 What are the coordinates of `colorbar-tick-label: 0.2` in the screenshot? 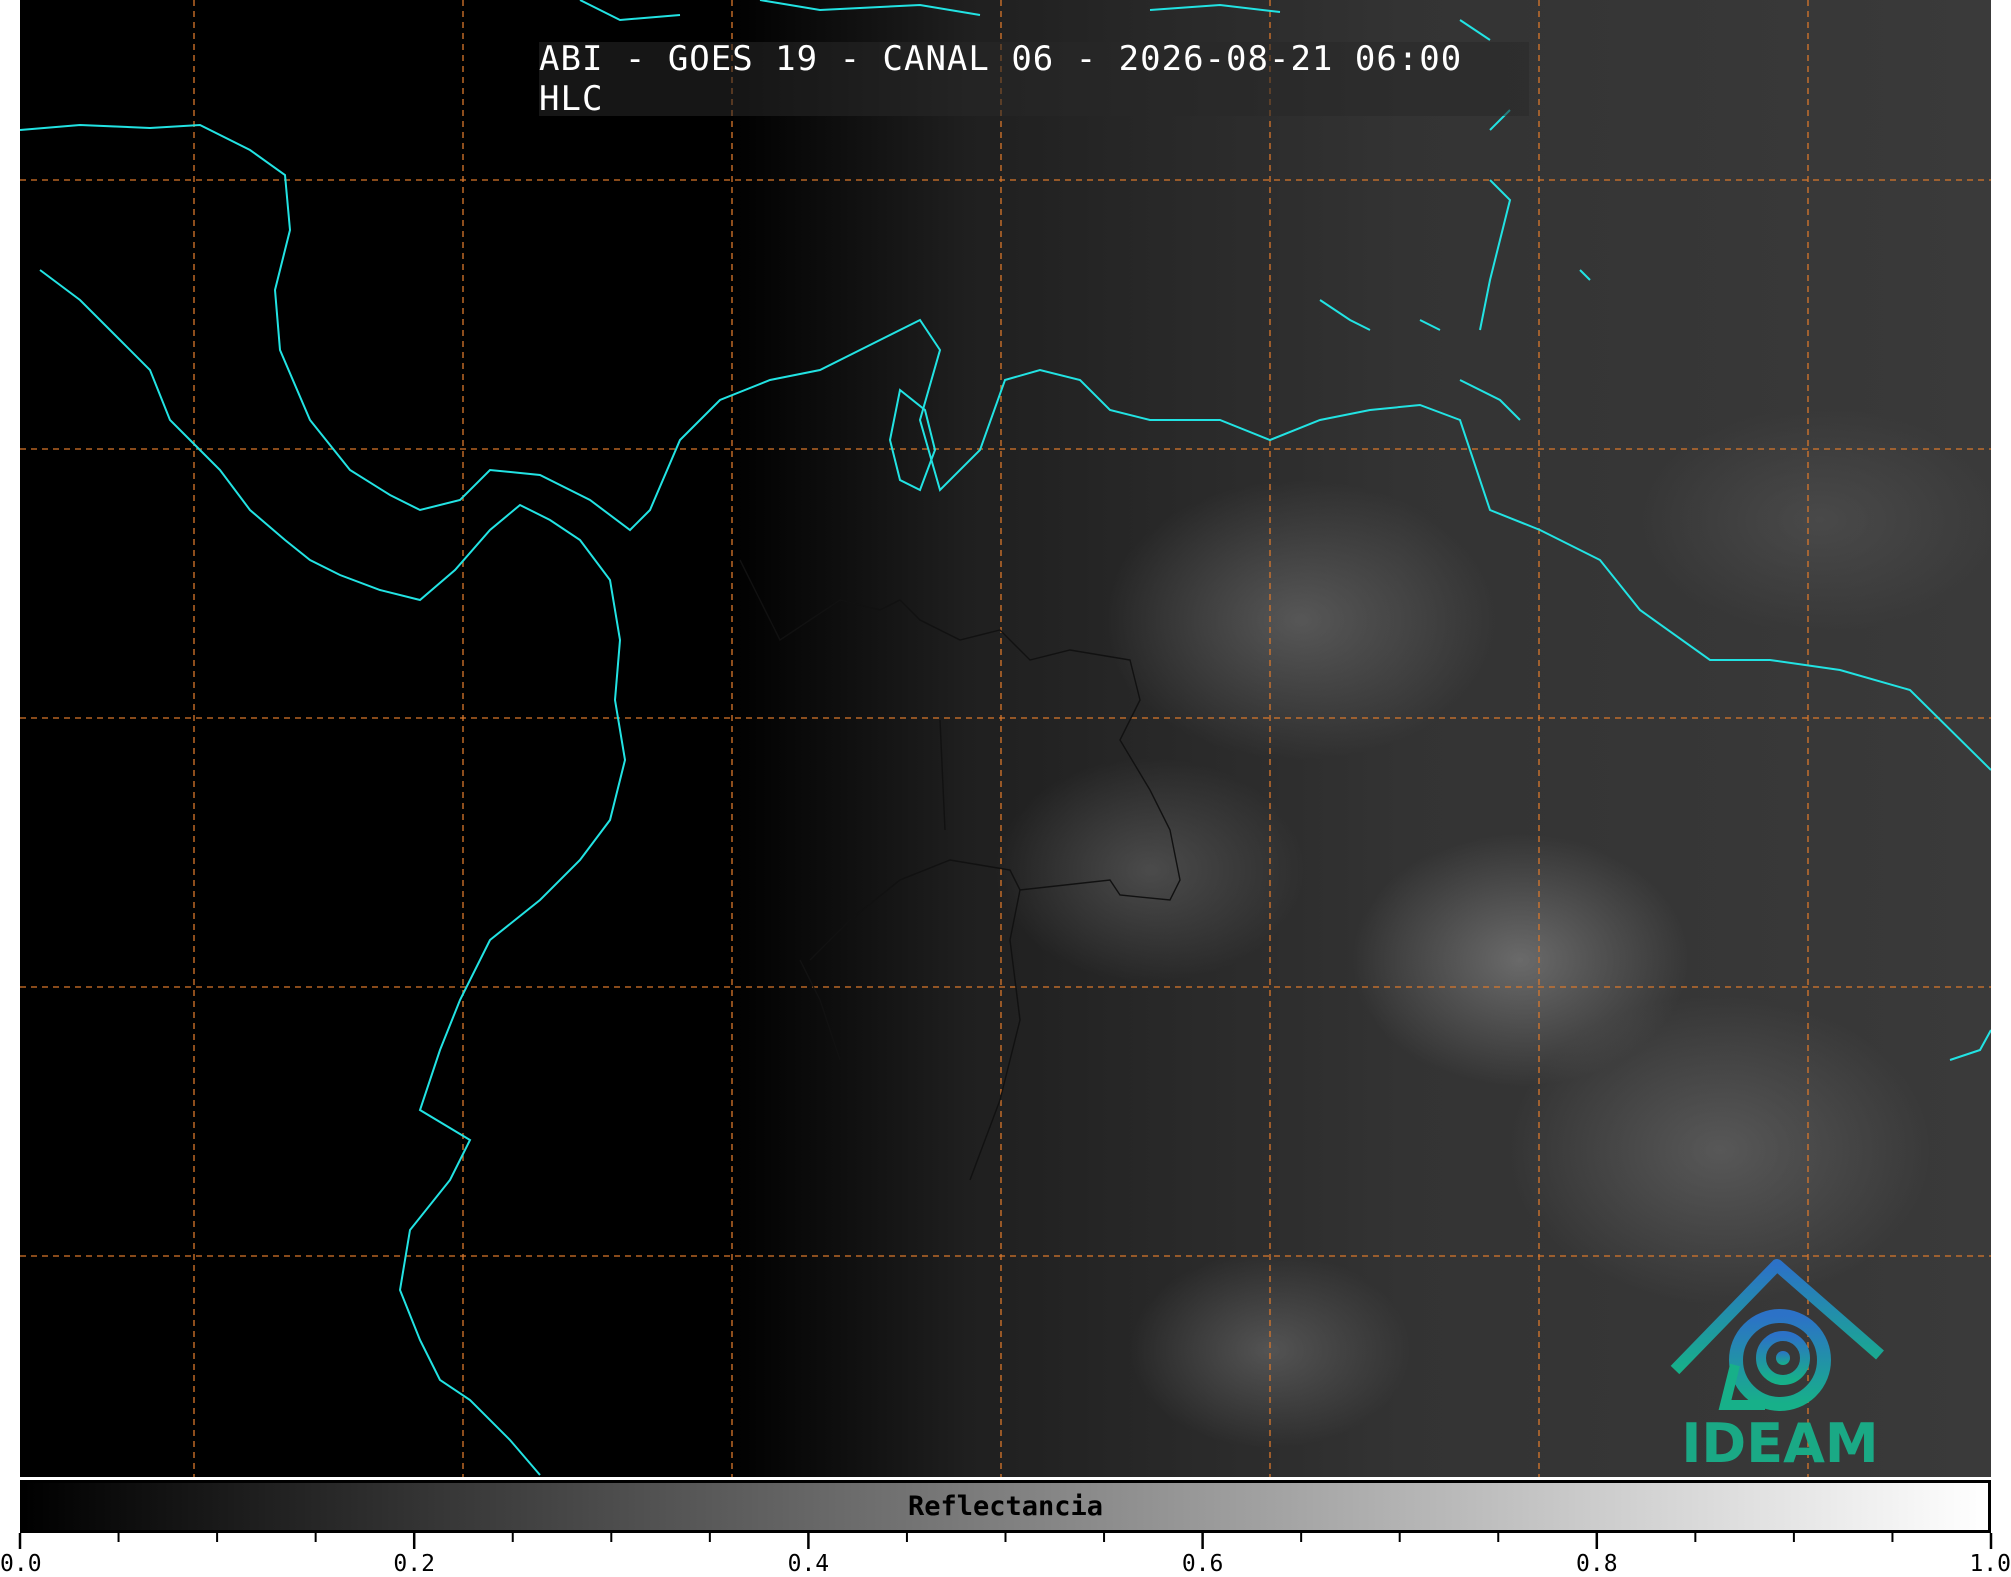 It's located at (414, 1564).